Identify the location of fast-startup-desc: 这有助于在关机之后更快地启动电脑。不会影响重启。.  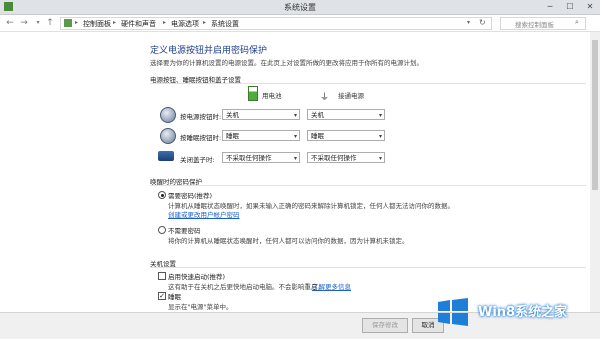
(246, 287).